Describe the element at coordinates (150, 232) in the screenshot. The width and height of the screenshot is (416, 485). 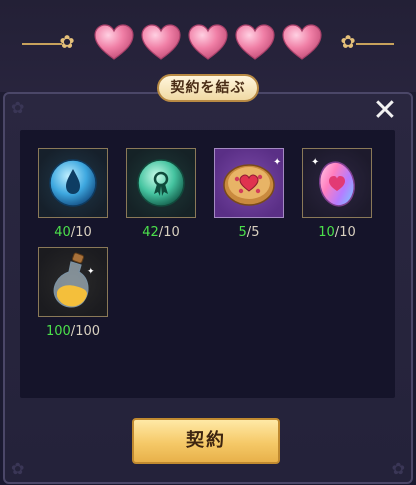
I see `have-count: 42` at that location.